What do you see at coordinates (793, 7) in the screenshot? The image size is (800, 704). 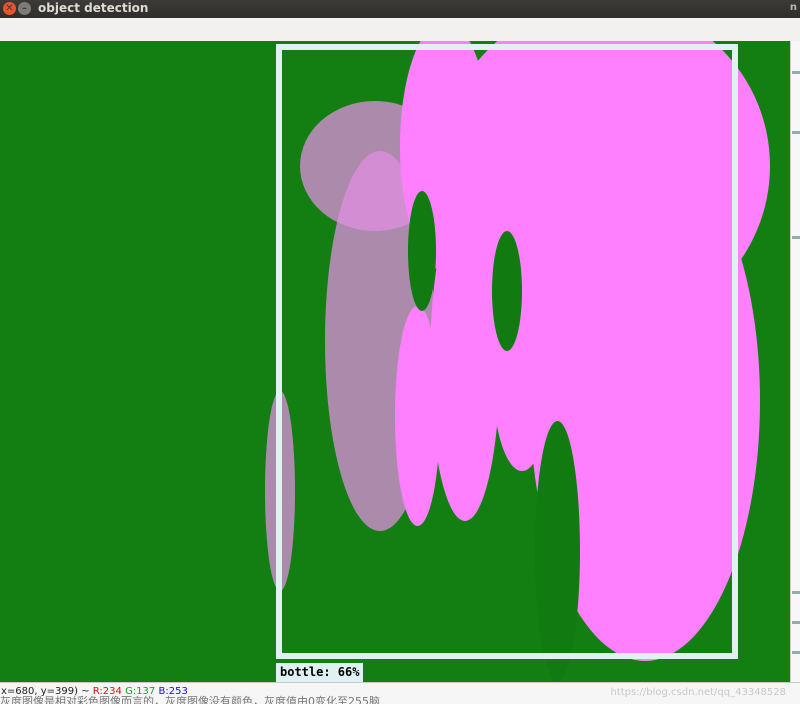 I see `window-edge-char: n` at bounding box center [793, 7].